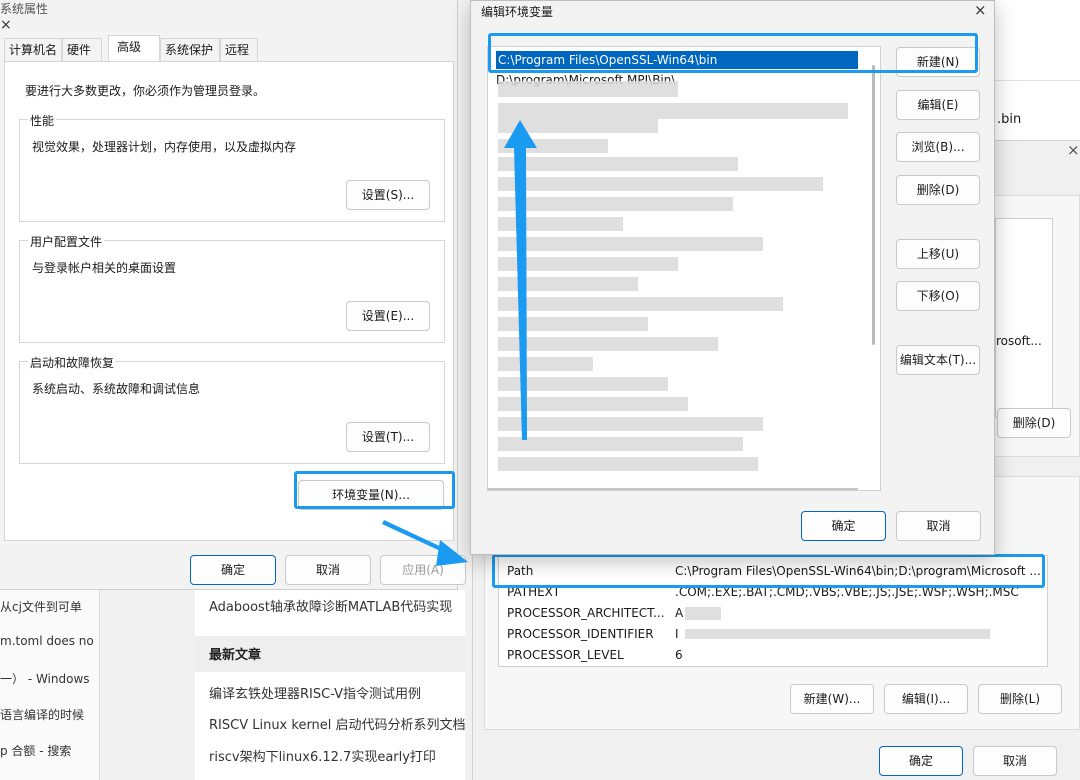 This screenshot has width=1080, height=780. Describe the element at coordinates (520, 294) in the screenshot. I see `arrow-up-shaft` at that location.